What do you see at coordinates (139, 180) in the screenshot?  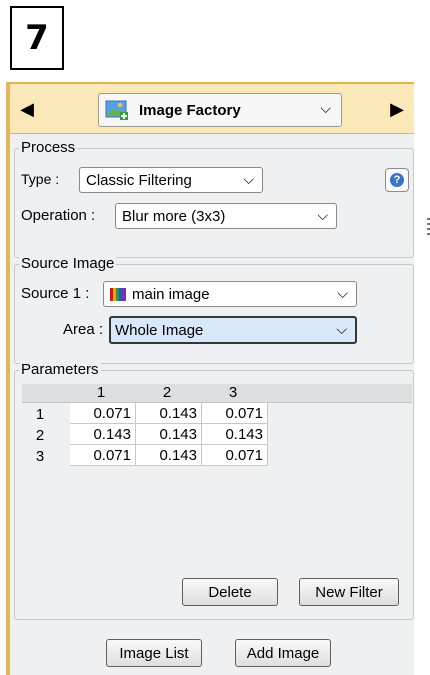 I see `type-select-value: Classic Filtering` at bounding box center [139, 180].